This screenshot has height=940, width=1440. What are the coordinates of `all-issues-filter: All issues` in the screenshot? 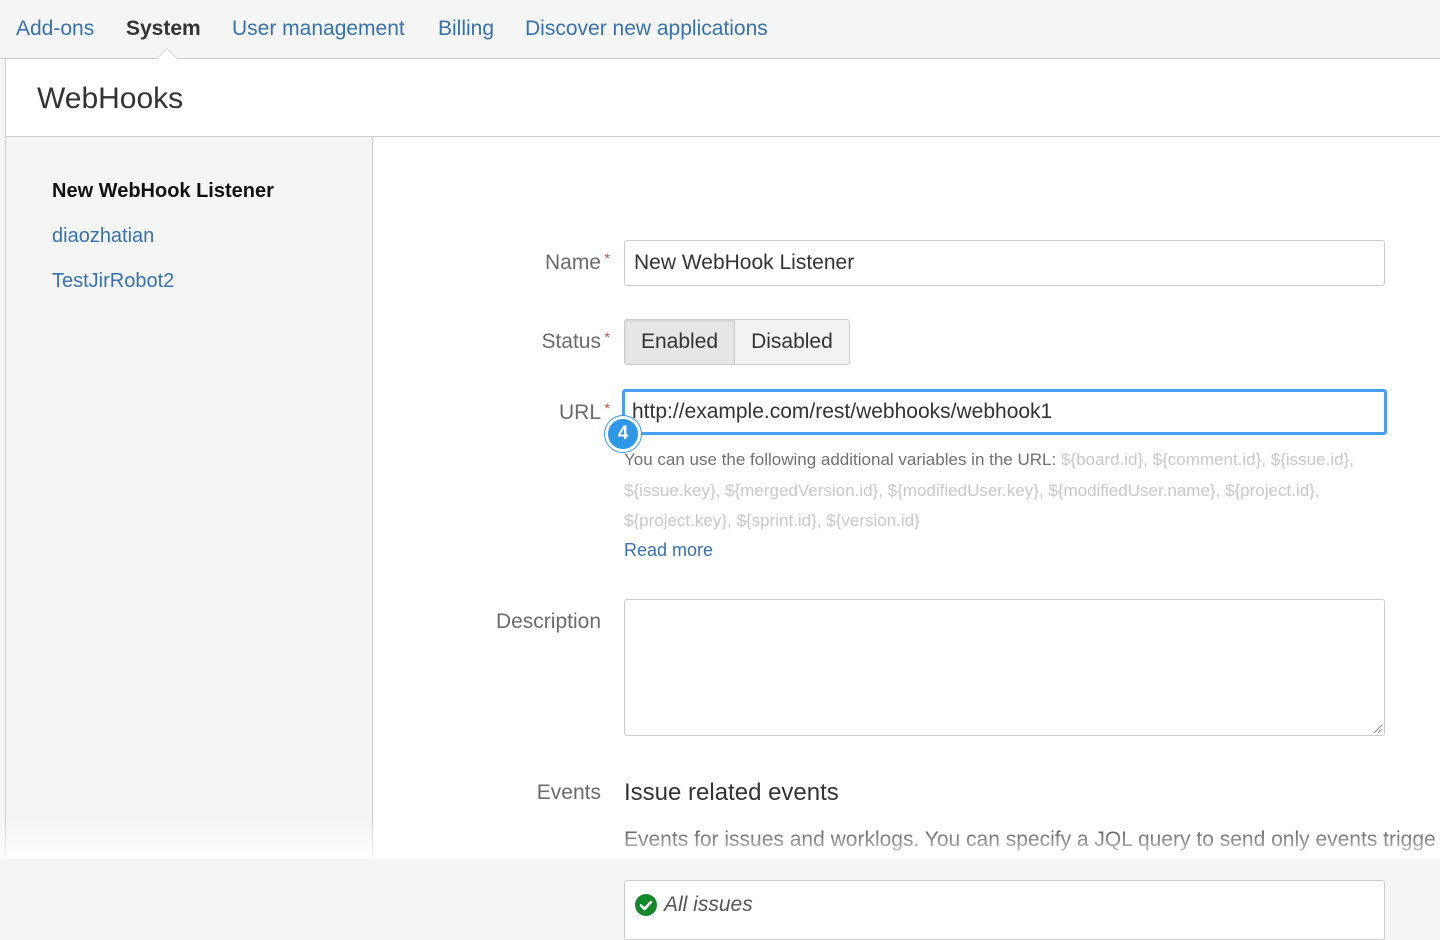 It's located at (1004, 910).